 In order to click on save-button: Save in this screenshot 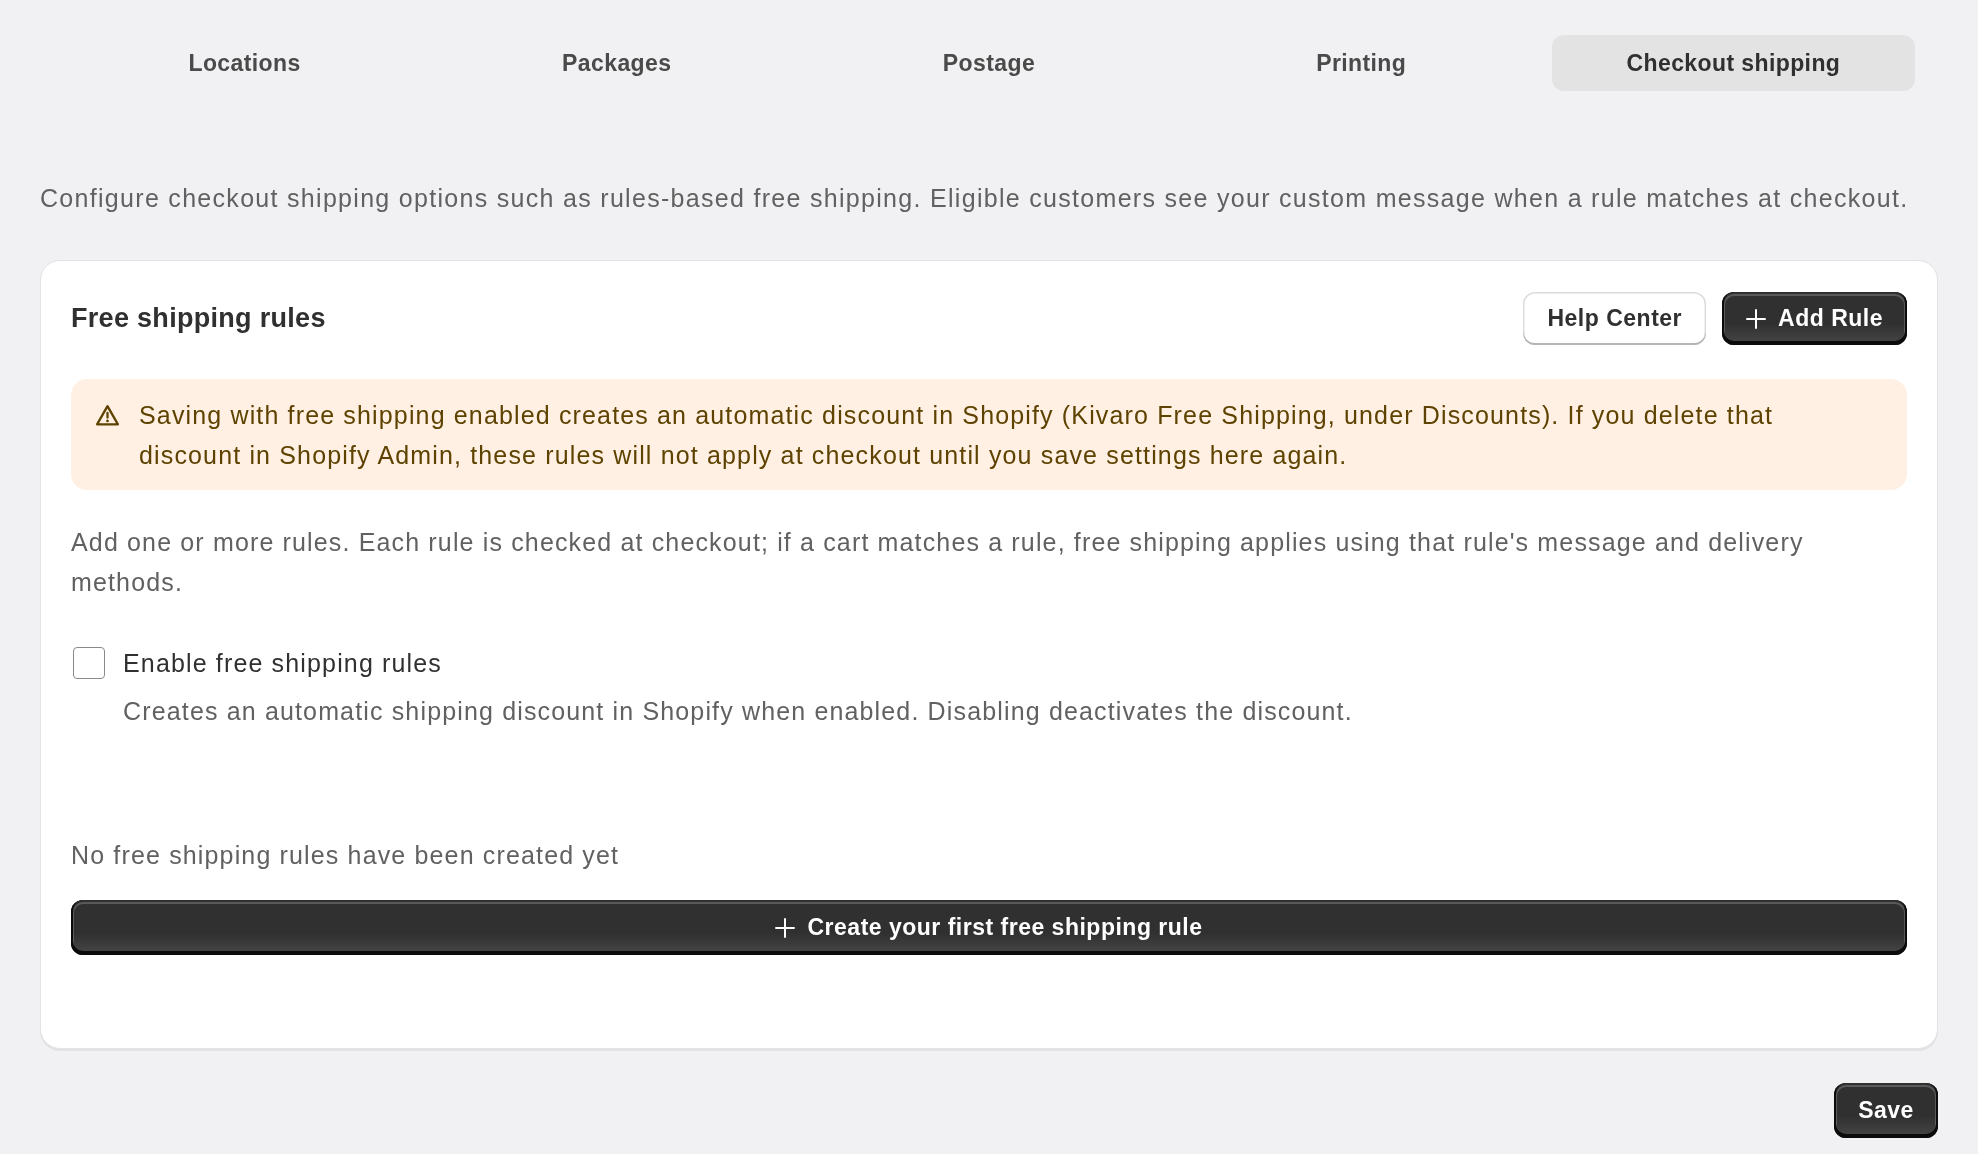, I will do `click(1886, 1110)`.